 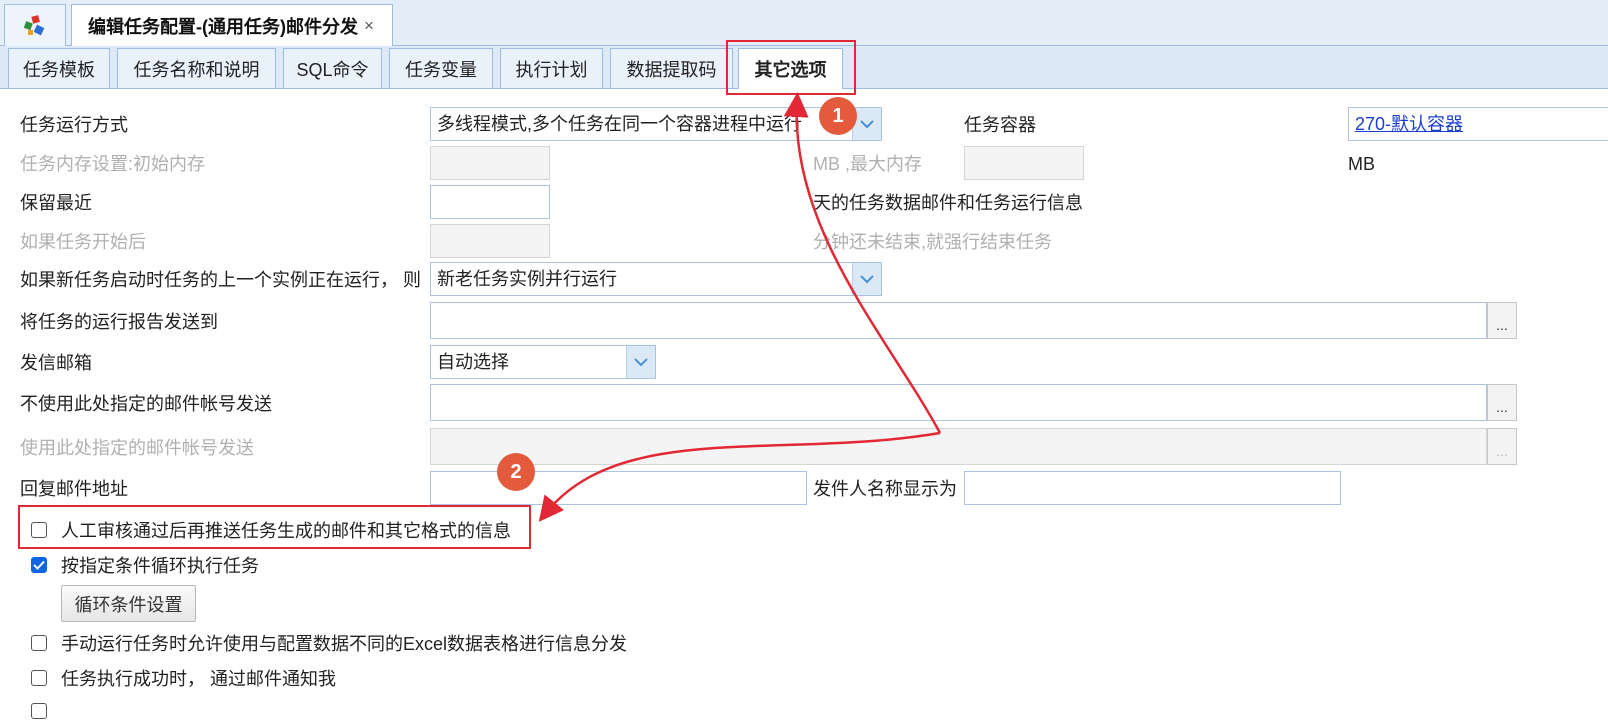 What do you see at coordinates (1024, 163) in the screenshot?
I see `max-memory-input` at bounding box center [1024, 163].